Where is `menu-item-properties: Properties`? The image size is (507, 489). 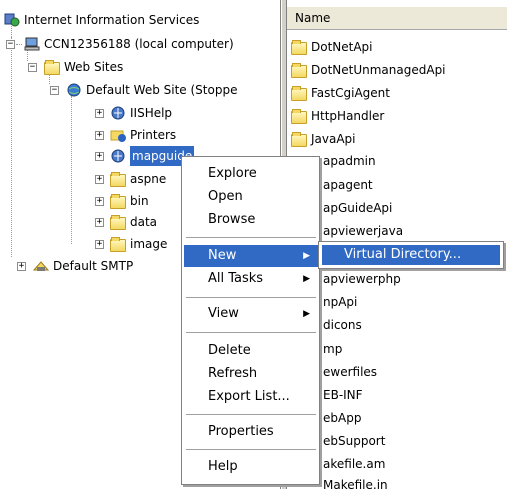
menu-item-properties: Properties is located at coordinates (251, 432).